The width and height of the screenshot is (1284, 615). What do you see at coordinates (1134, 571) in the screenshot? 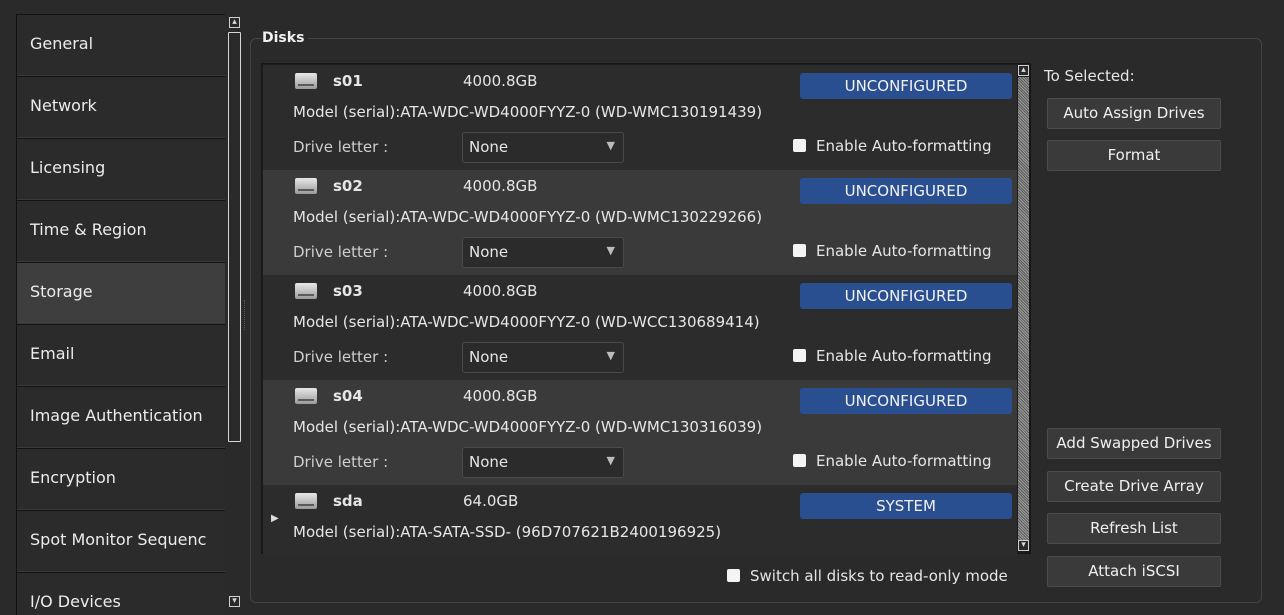
I see `attach-iscsi-button: Attach iSCSI` at bounding box center [1134, 571].